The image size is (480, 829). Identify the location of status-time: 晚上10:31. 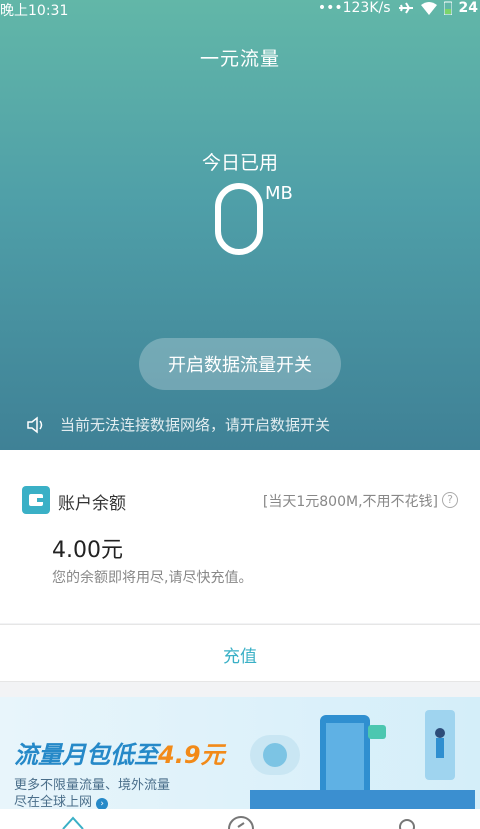
(34, 11).